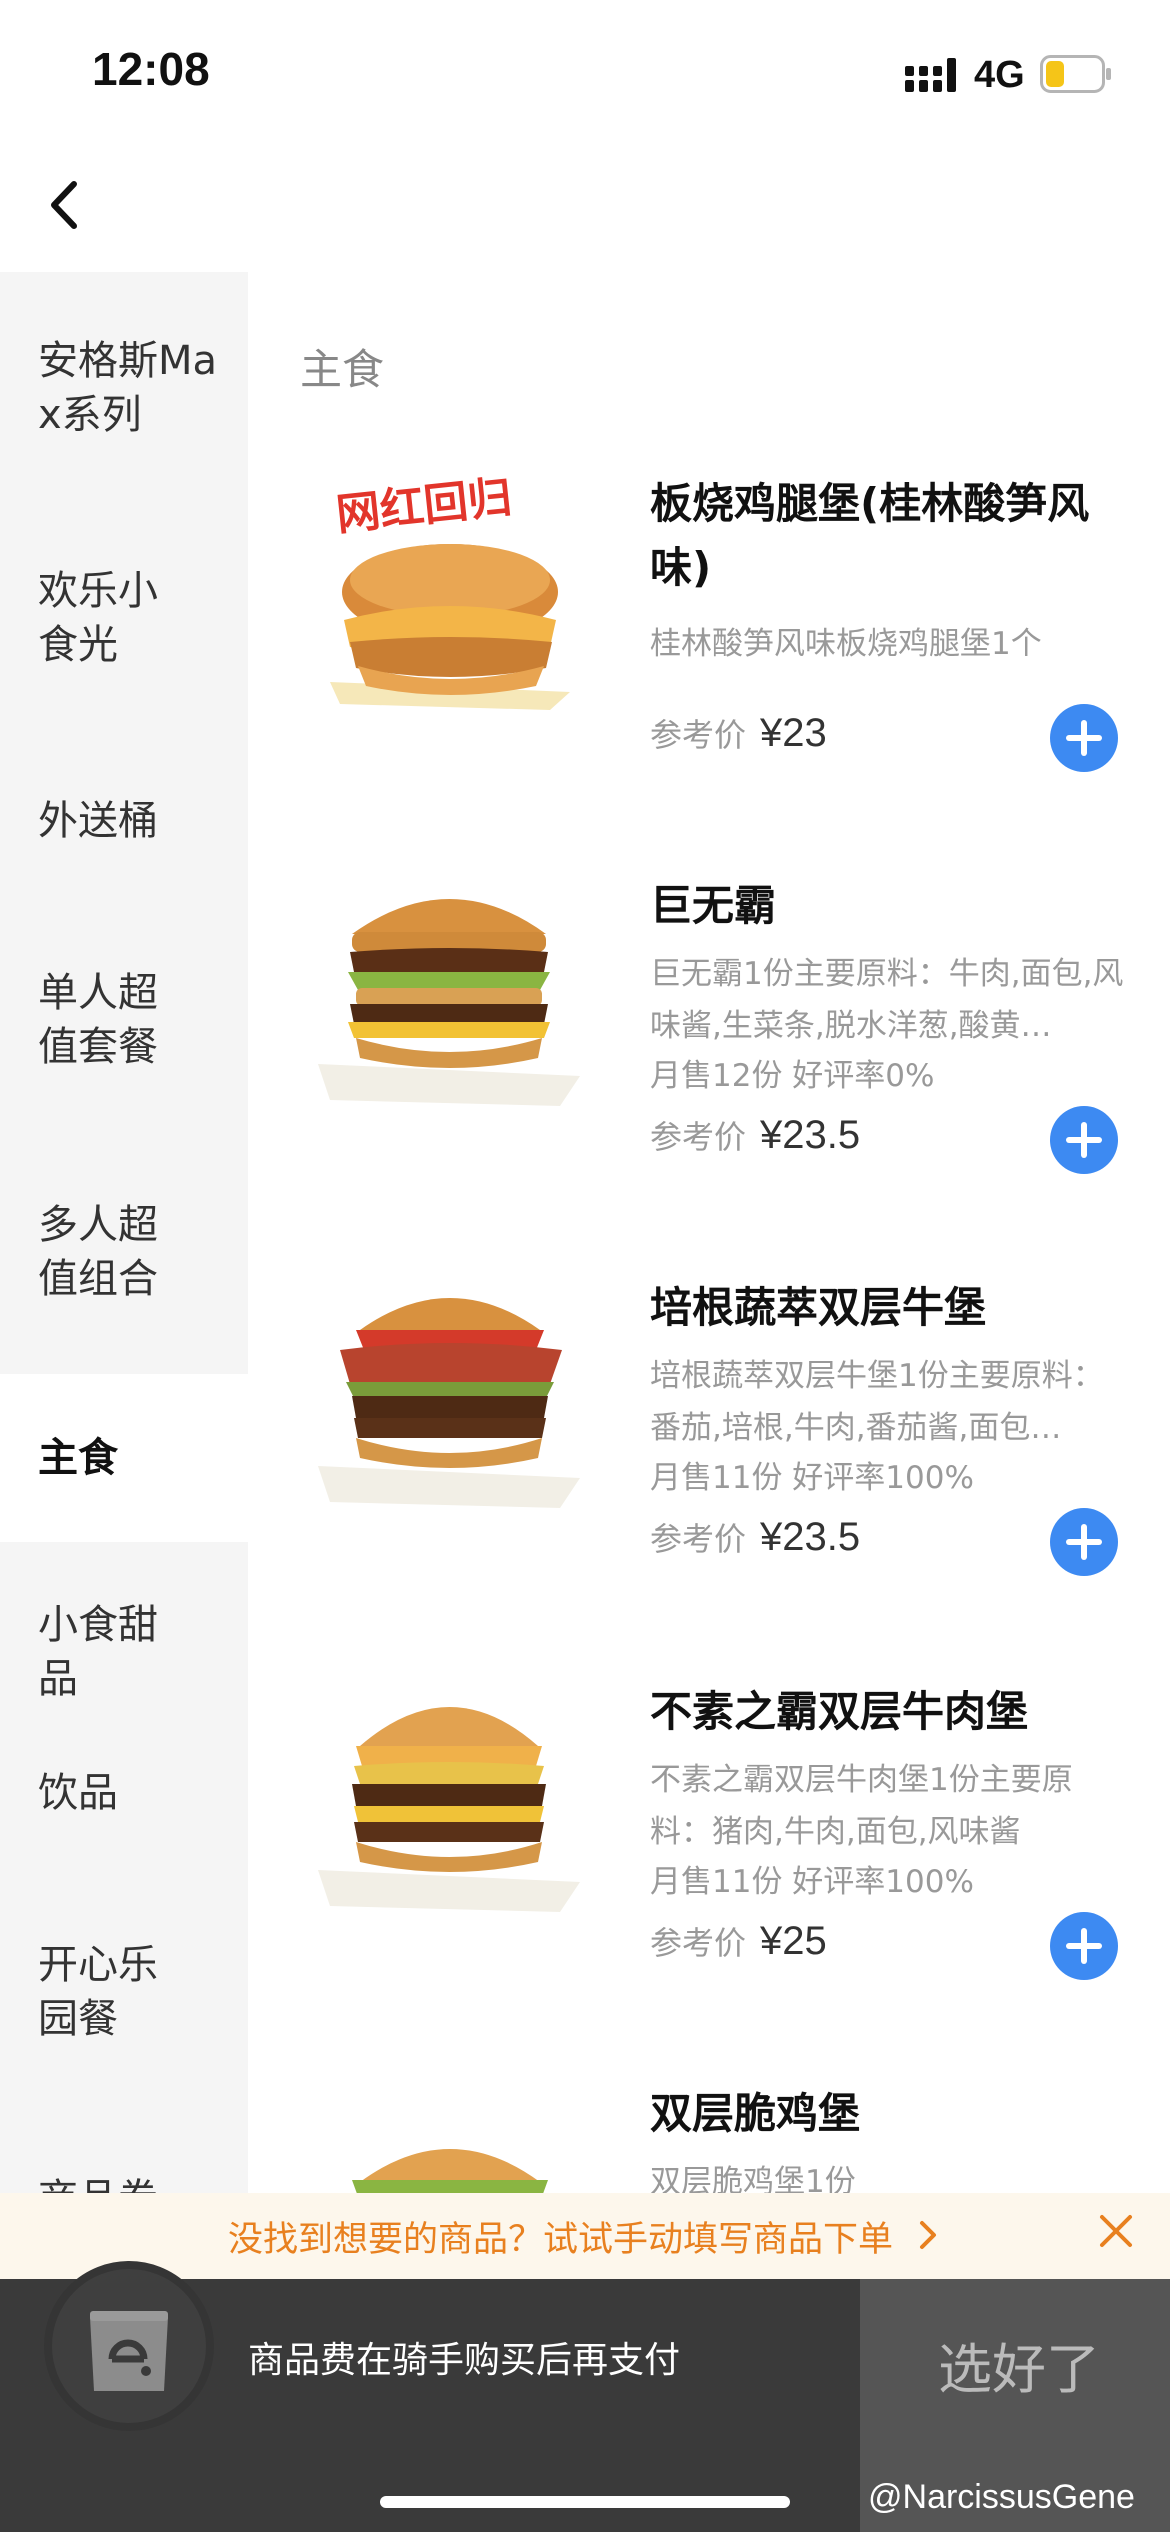 Image resolution: width=1170 pixels, height=2532 pixels. I want to click on sidebar-item-label: 开心乐园餐, so click(98, 1992).